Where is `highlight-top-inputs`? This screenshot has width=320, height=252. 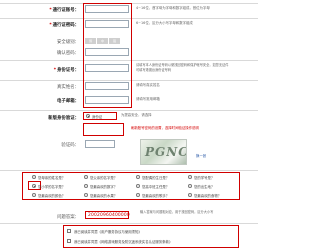 highlight-top-inputs is located at coordinates (107, 55).